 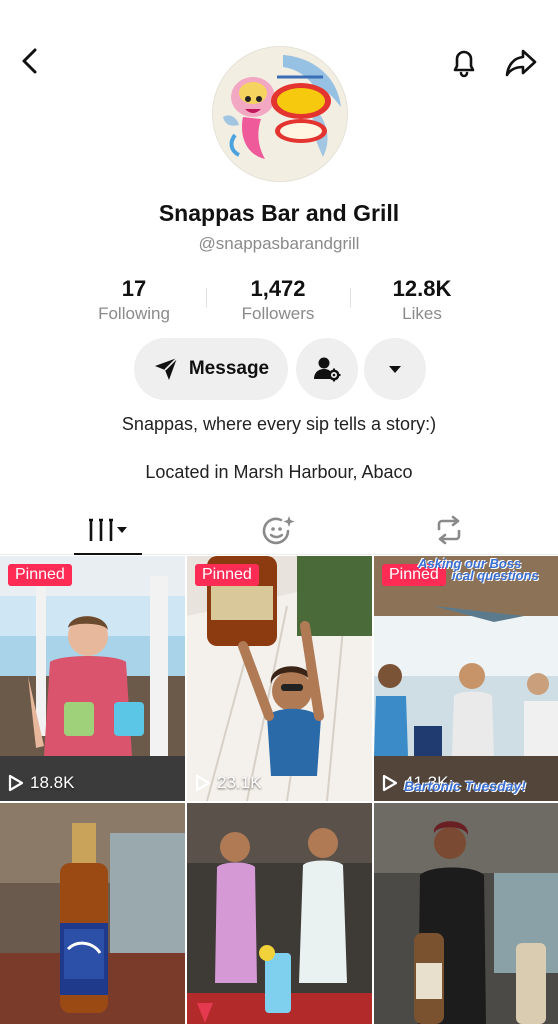 I want to click on stat-likes: 12.8K Likes, so click(x=422, y=301).